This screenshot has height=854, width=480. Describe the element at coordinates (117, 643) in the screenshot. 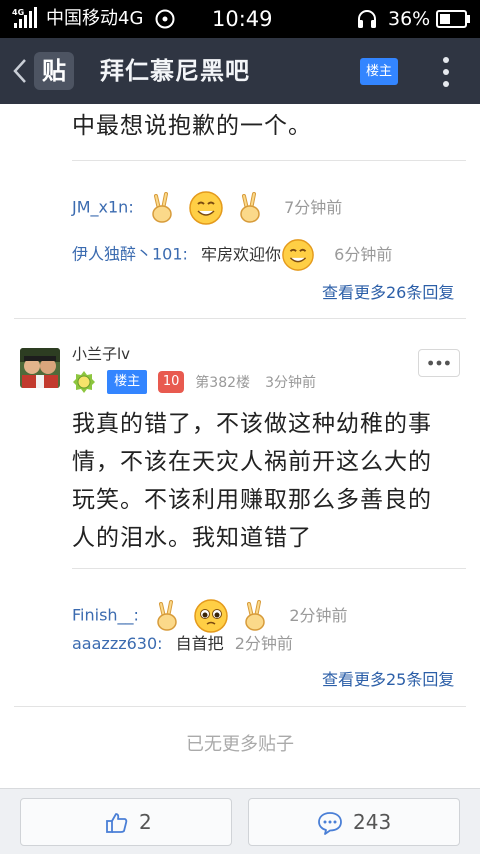

I see `reply-username: aaazzz630:` at that location.